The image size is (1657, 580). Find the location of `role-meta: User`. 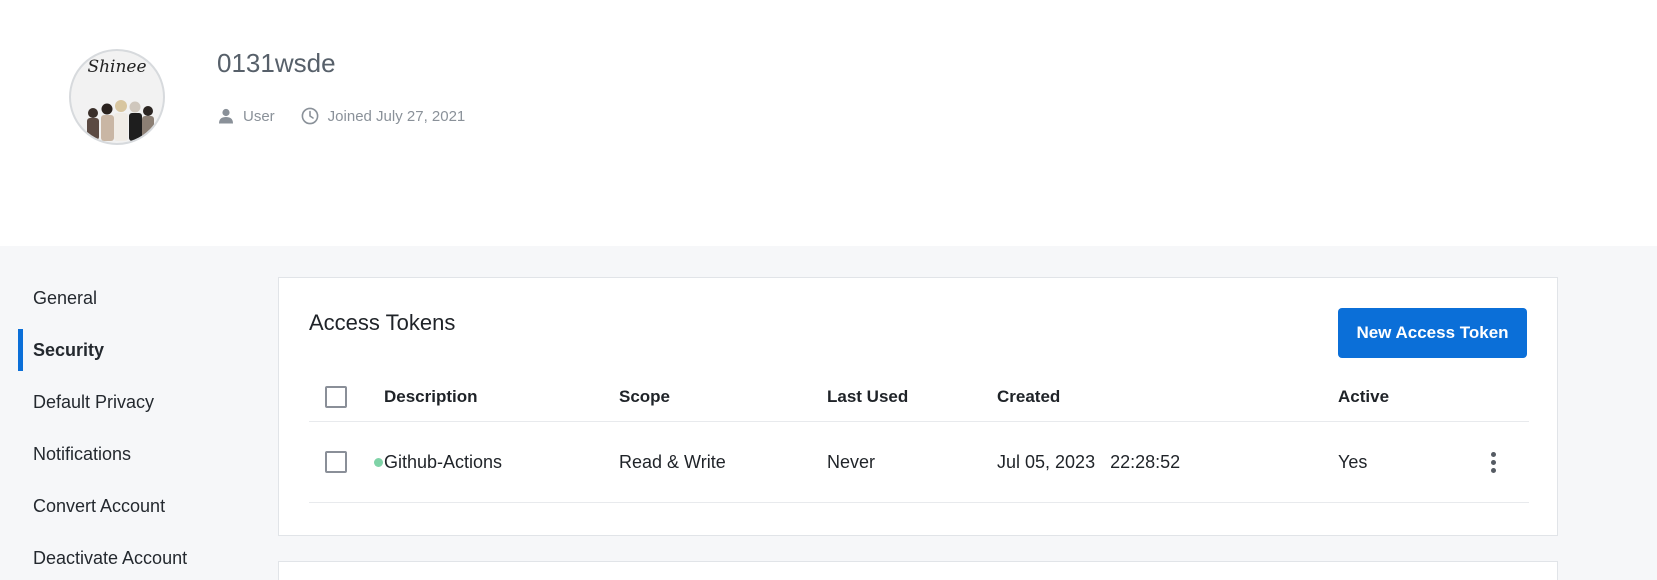

role-meta: User is located at coordinates (246, 116).